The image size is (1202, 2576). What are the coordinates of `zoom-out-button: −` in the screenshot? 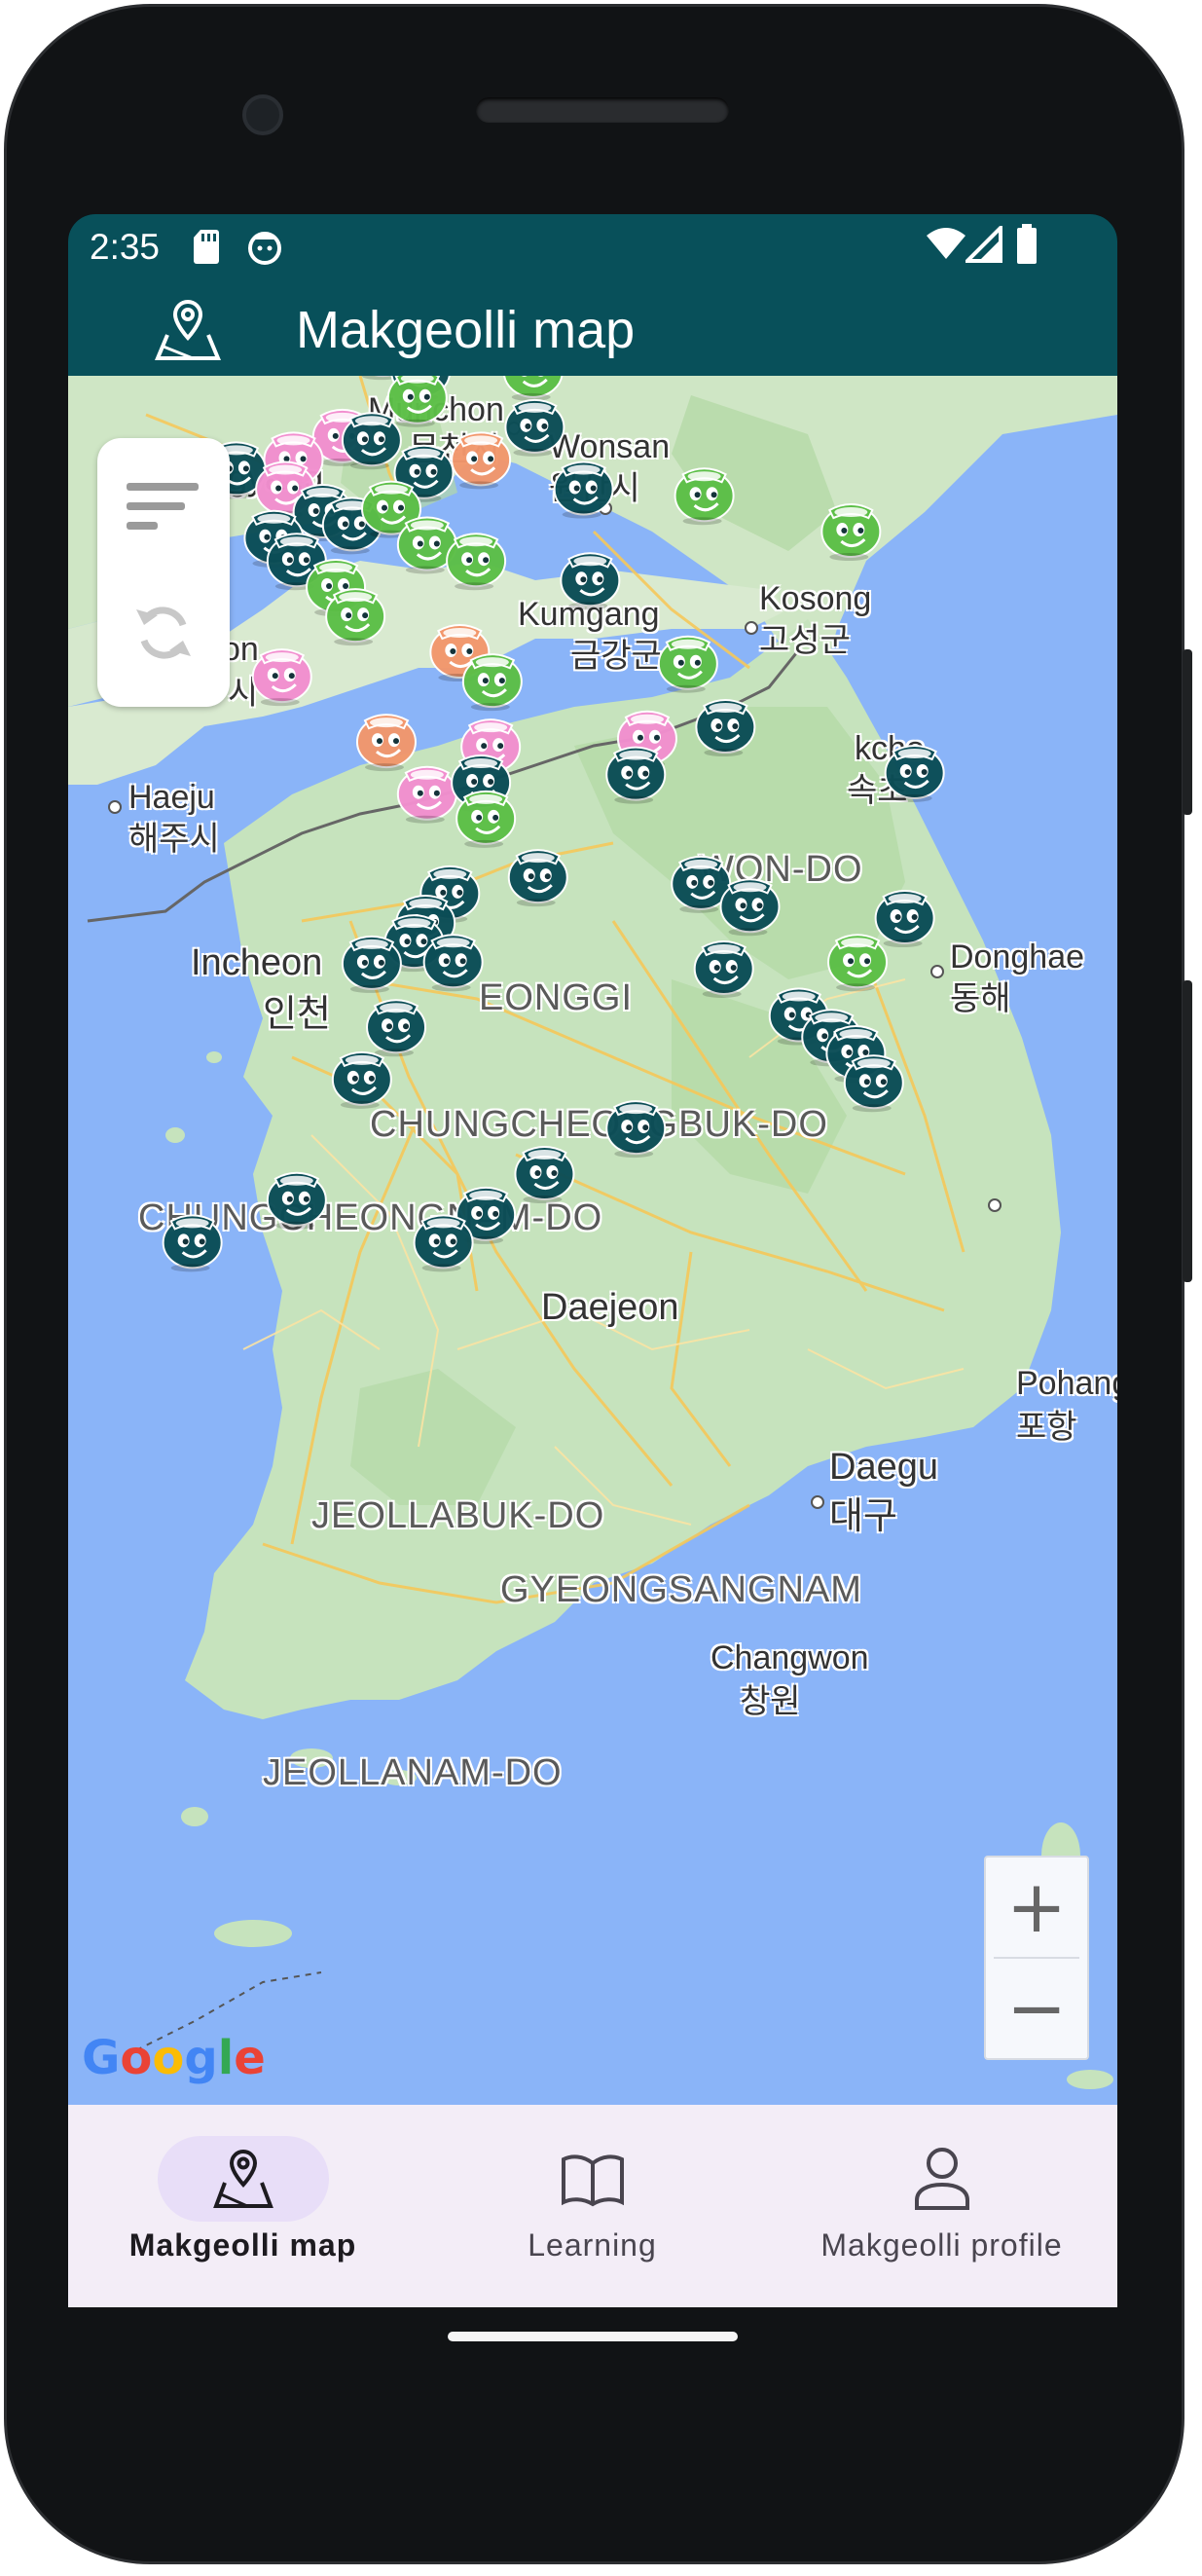 It's located at (1036, 2008).